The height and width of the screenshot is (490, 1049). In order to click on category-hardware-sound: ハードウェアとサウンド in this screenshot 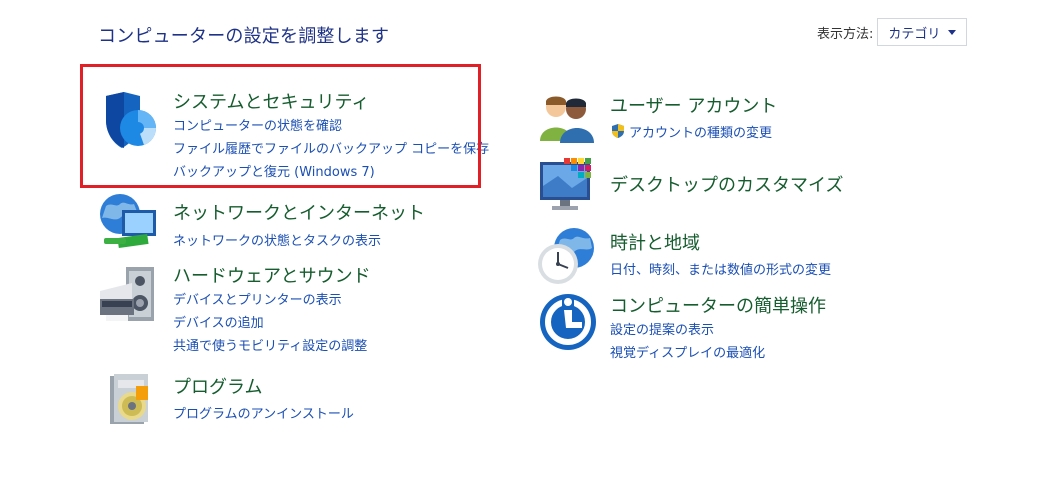, I will do `click(272, 275)`.